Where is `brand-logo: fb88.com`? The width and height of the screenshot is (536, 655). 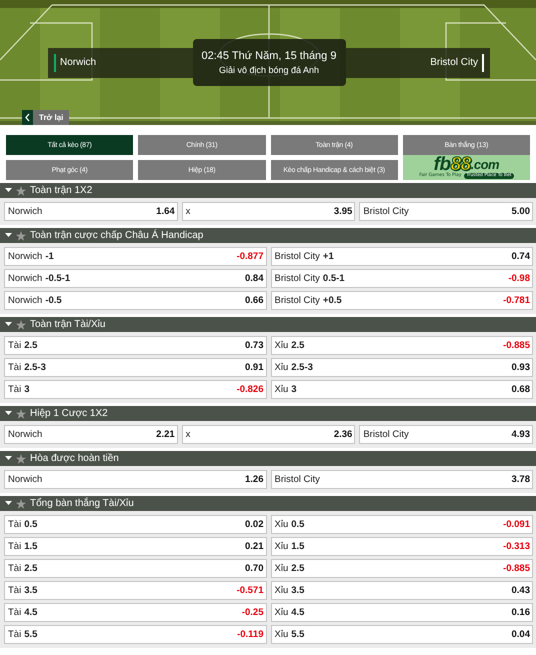
brand-logo: fb88.com is located at coordinates (467, 164).